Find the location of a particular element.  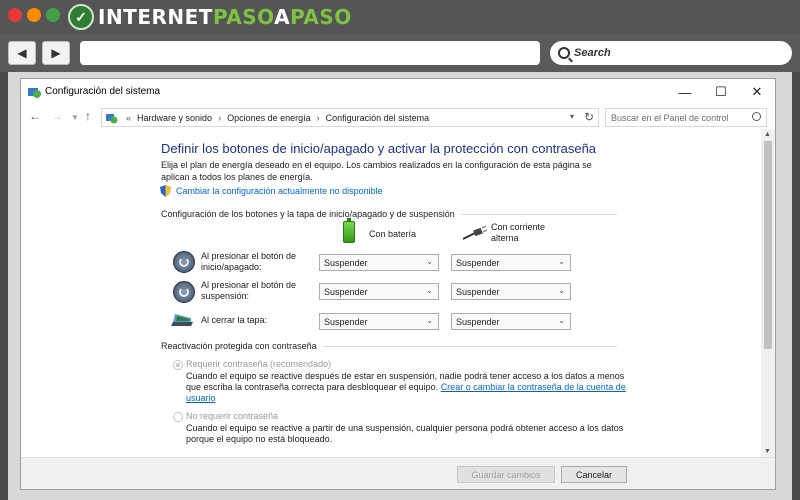

search-label: Search is located at coordinates (592, 53).